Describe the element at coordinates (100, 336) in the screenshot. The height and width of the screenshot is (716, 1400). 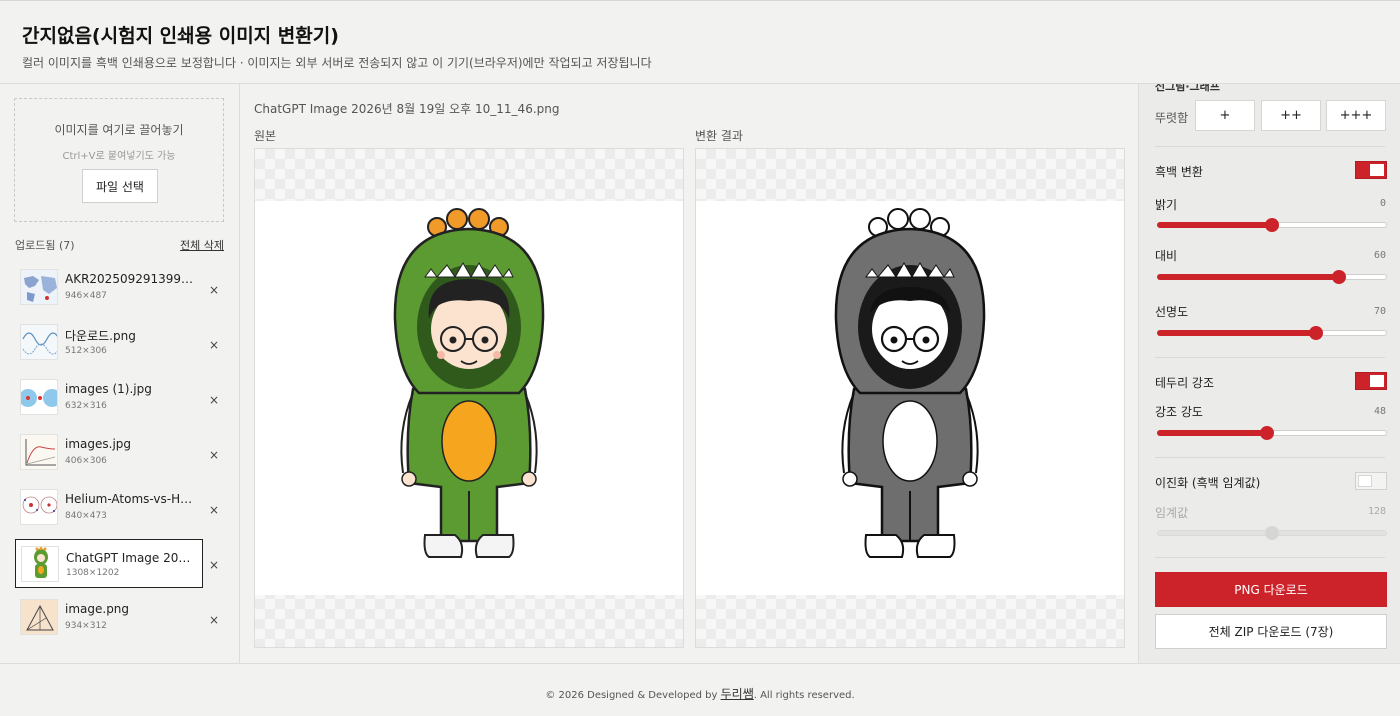
I see `file-name: 다운로드.png` at that location.